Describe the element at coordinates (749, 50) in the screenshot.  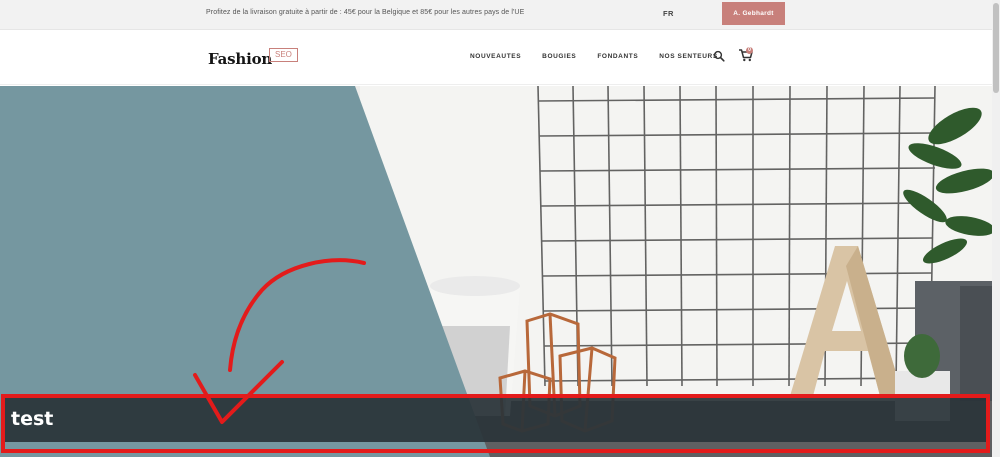
I see `cart-count-badge: 0` at that location.